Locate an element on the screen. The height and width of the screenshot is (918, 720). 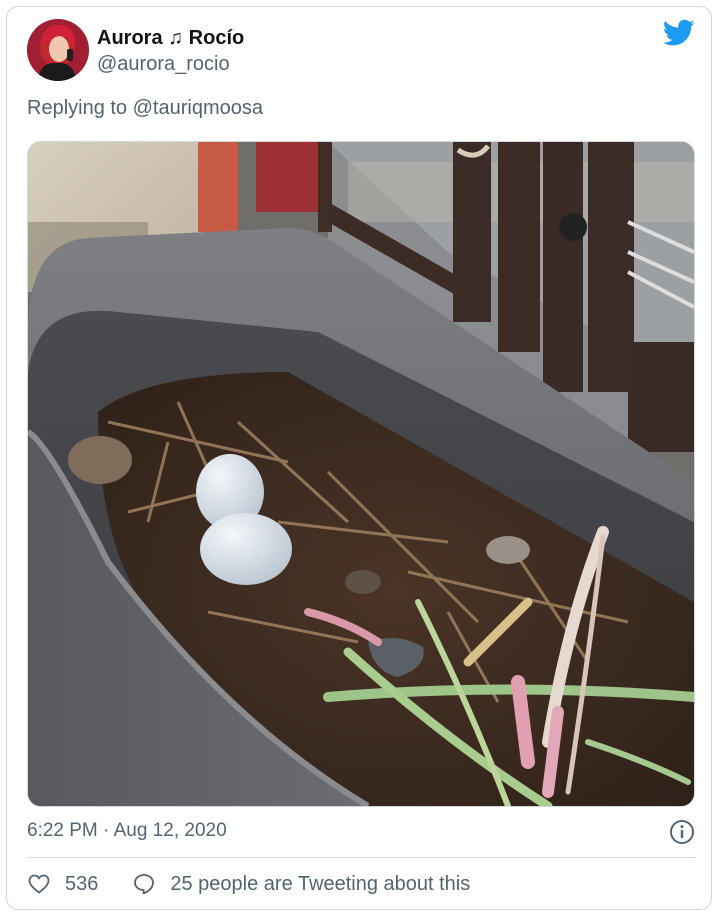
info-icon is located at coordinates (682, 832).